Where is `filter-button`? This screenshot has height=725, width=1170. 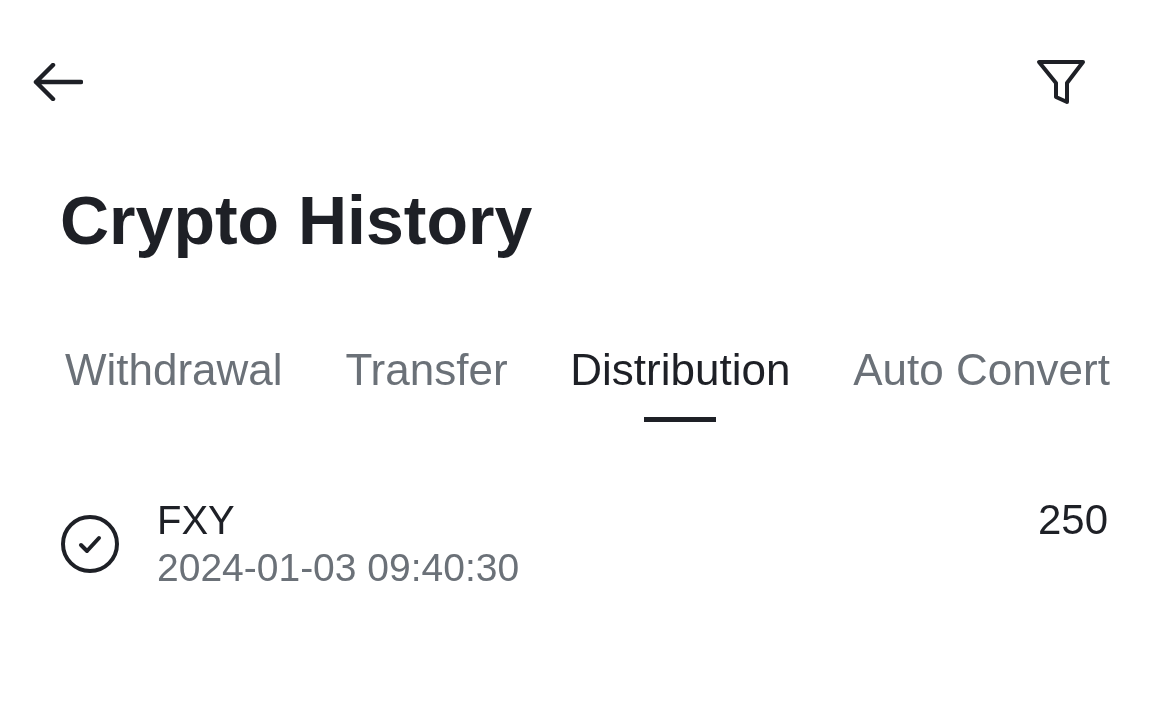
filter-button is located at coordinates (1061, 82).